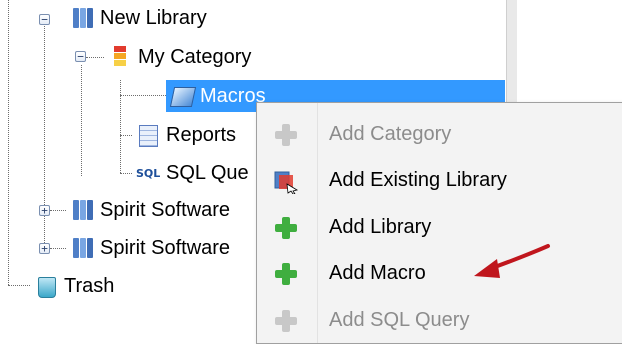  What do you see at coordinates (46, 286) in the screenshot?
I see `trash-icon` at bounding box center [46, 286].